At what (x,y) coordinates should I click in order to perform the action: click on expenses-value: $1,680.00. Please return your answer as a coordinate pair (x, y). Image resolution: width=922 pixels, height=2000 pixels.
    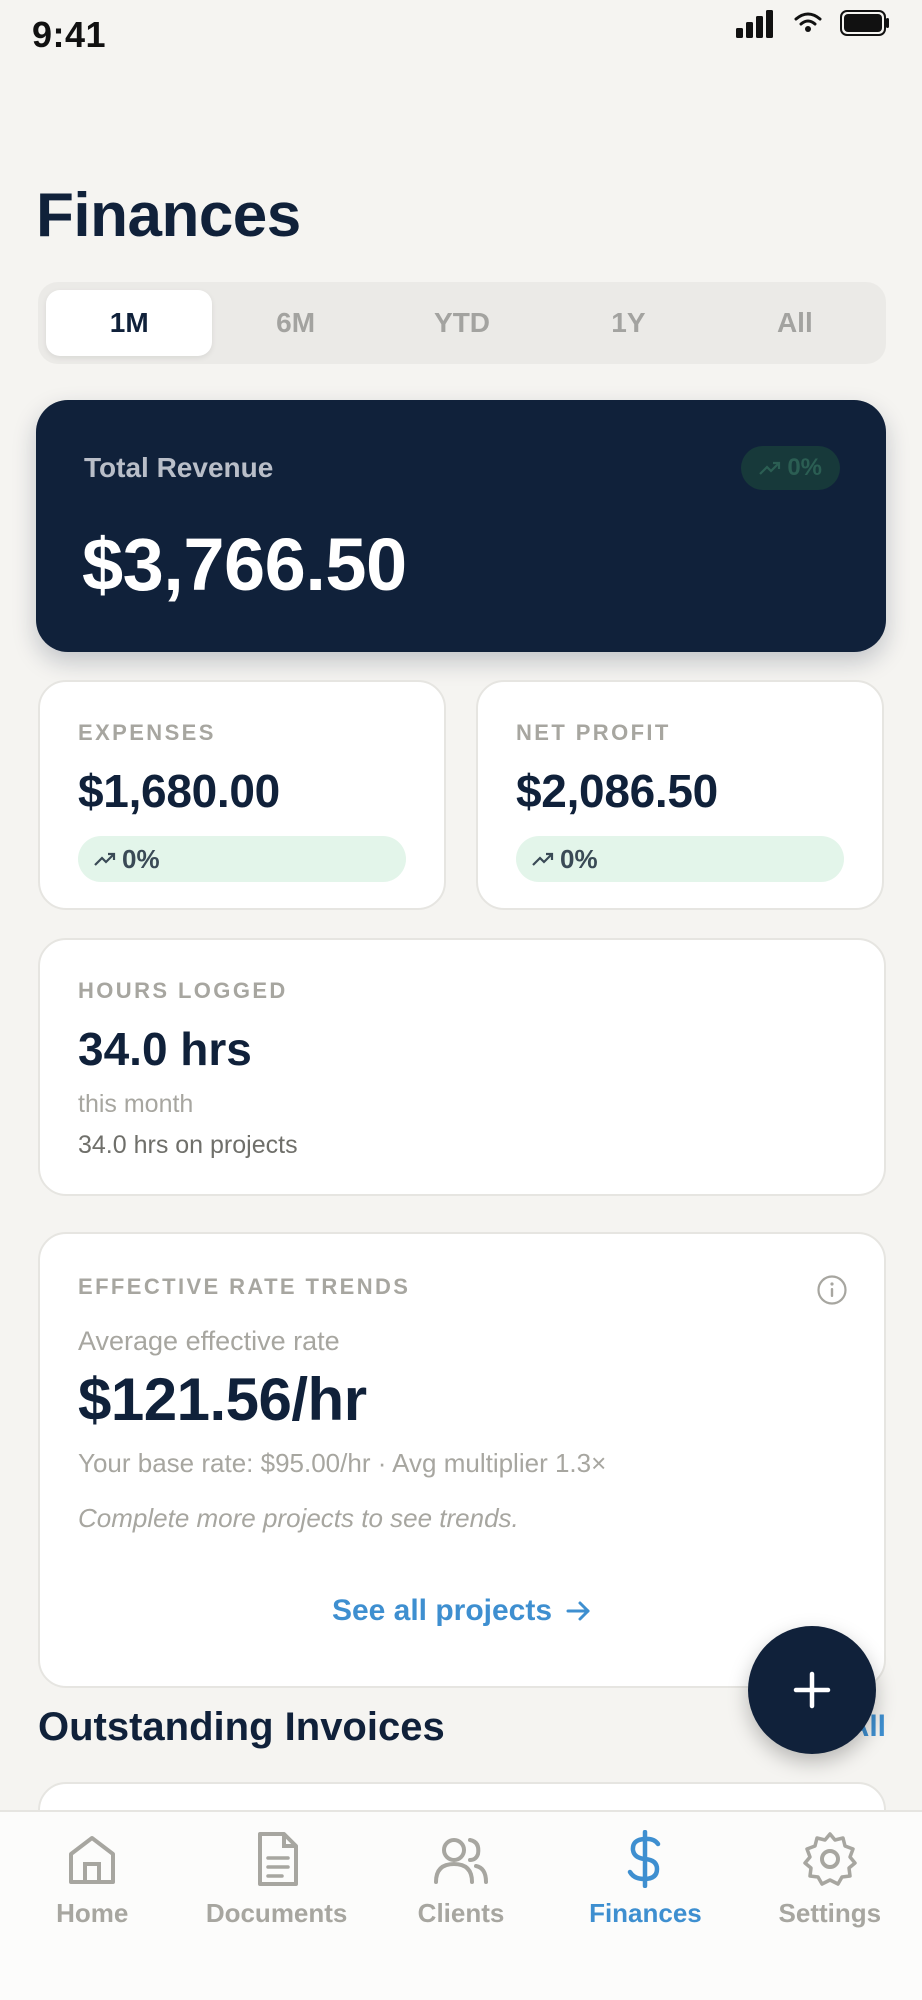
    Looking at the image, I should click on (179, 791).